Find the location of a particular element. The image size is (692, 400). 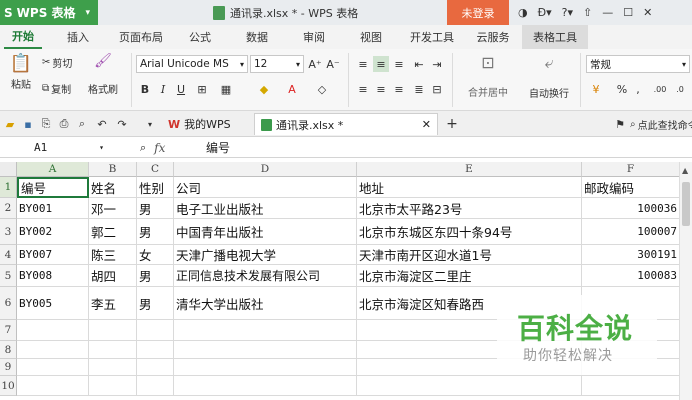

outdent-icon: ⇥ is located at coordinates (437, 64).